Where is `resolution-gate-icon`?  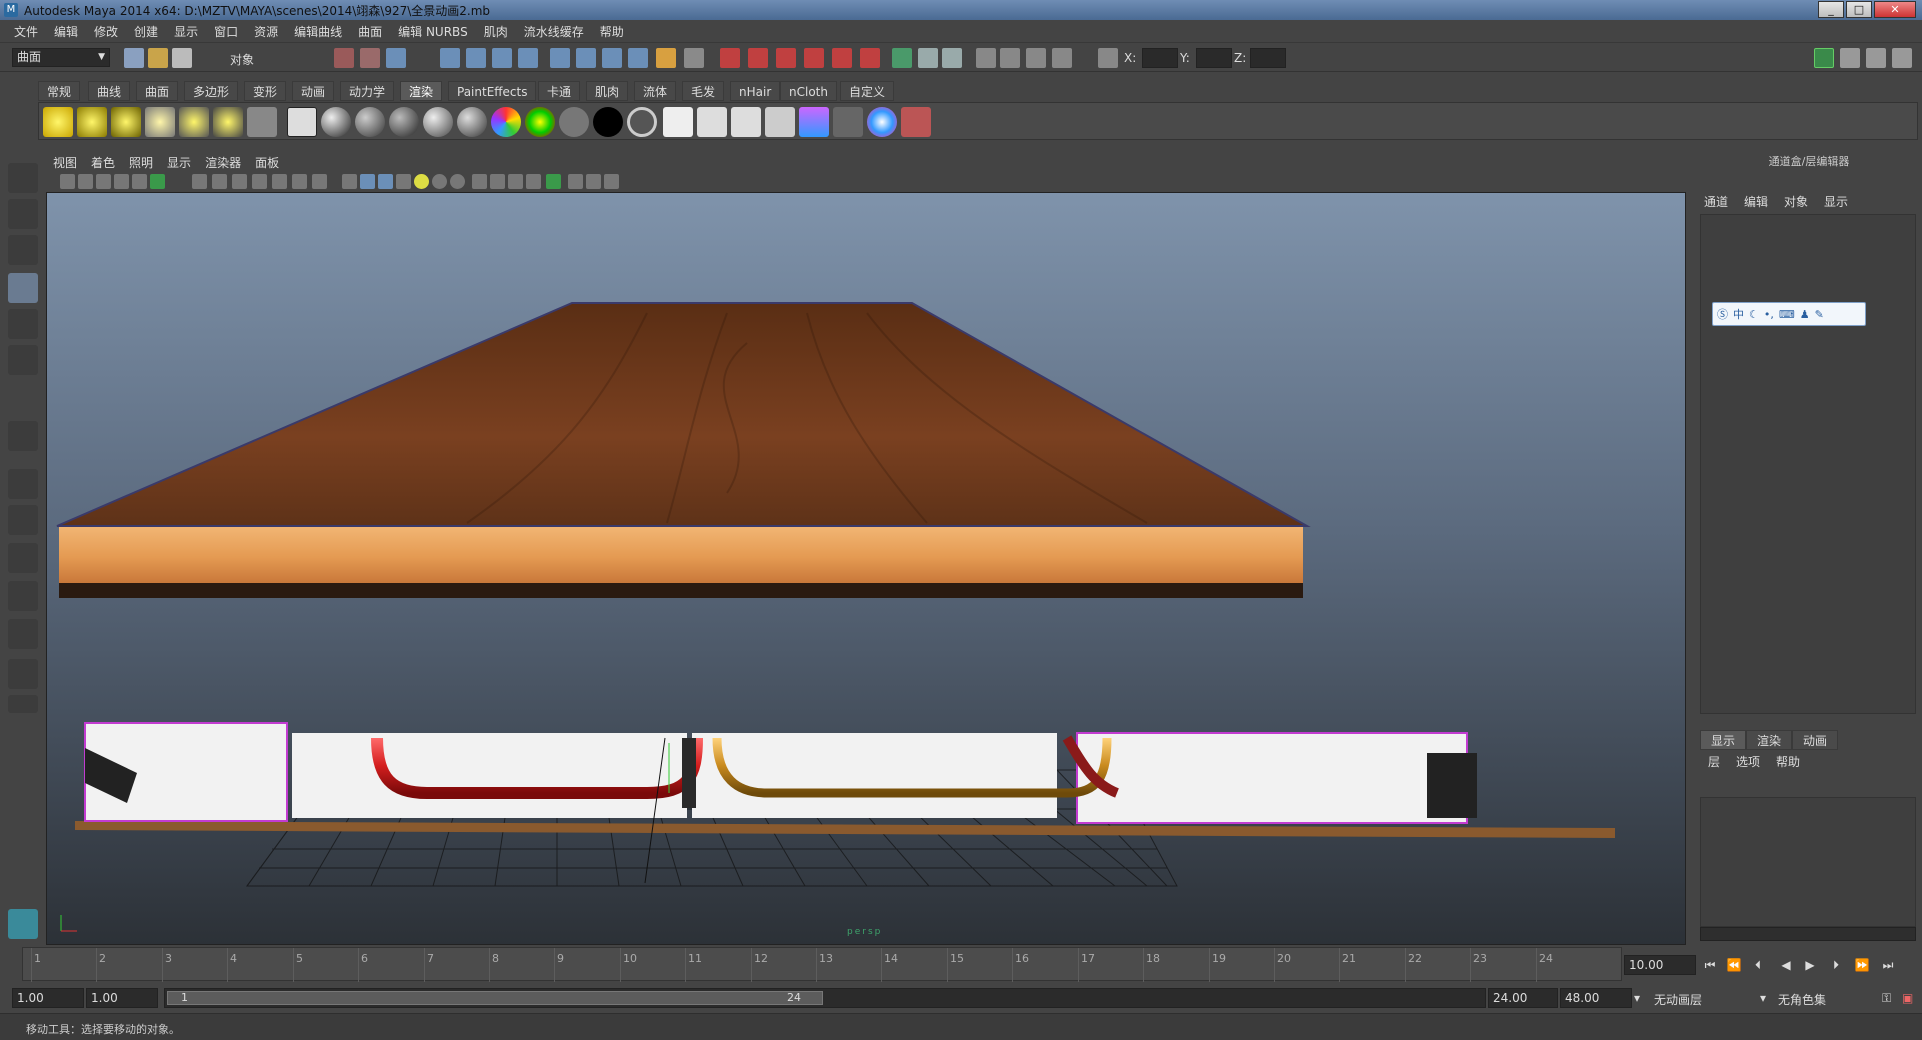 resolution-gate-icon is located at coordinates (157, 181).